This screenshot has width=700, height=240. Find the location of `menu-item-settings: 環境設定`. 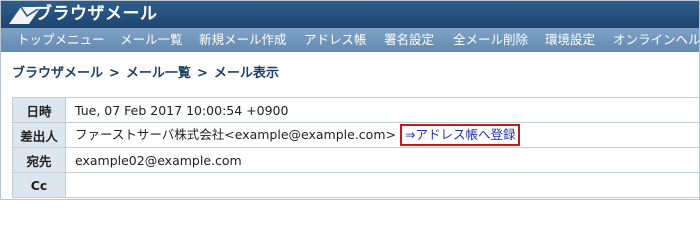

menu-item-settings: 環境設定 is located at coordinates (570, 40).